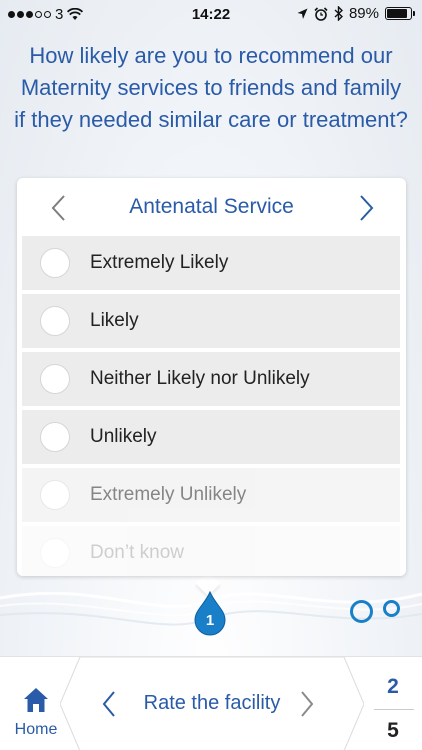  Describe the element at coordinates (393, 703) in the screenshot. I see `page-counter: 2 5` at that location.